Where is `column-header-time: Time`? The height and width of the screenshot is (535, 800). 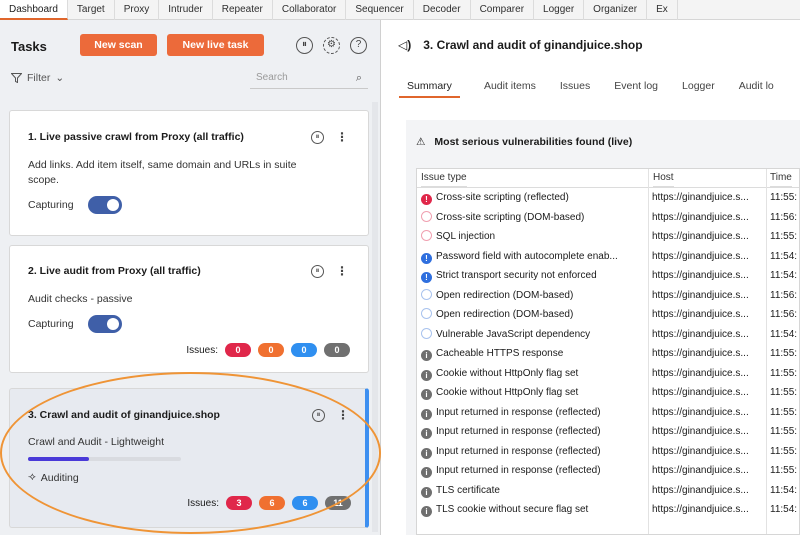 column-header-time: Time is located at coordinates (781, 178).